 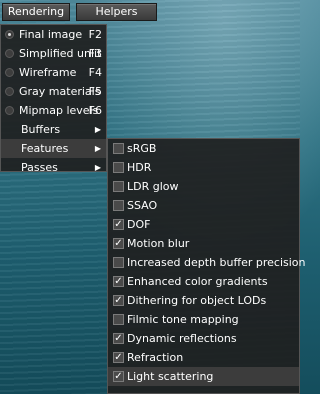 What do you see at coordinates (203, 357) in the screenshot?
I see `feature-item: ✓ Refraction` at bounding box center [203, 357].